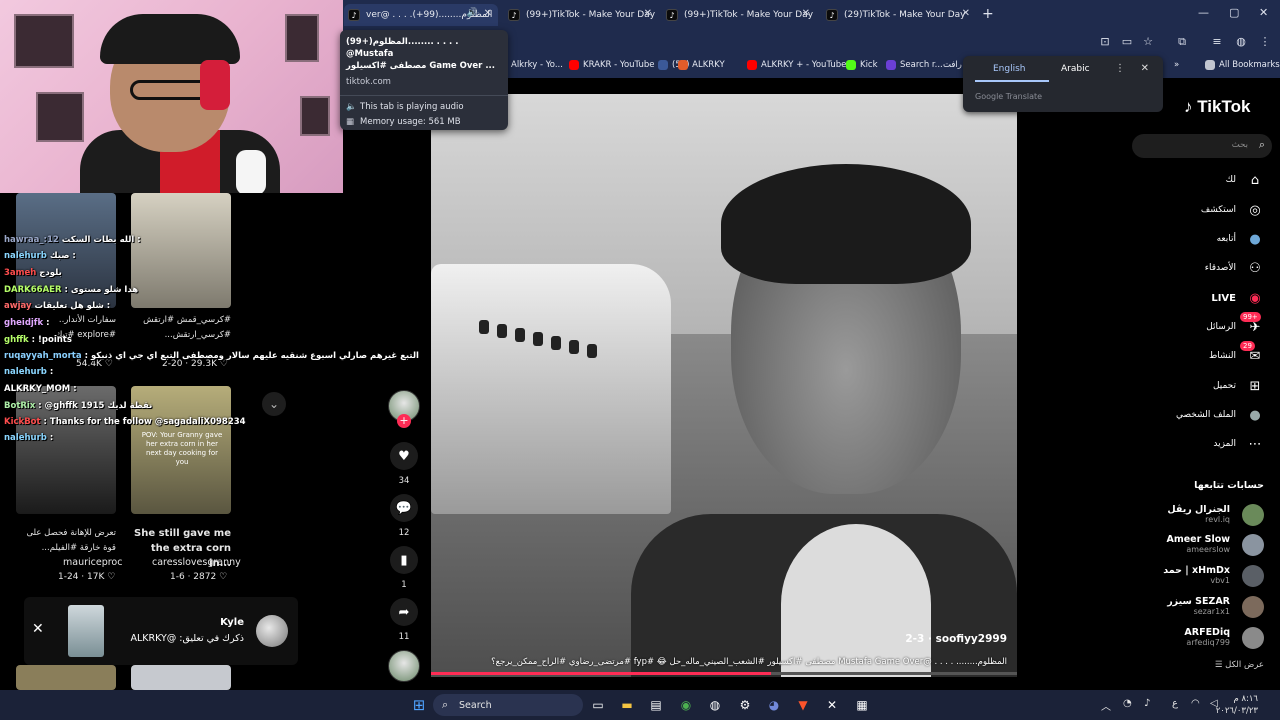 This screenshot has height=720, width=1280. I want to click on app-icon: ◍, so click(715, 705).